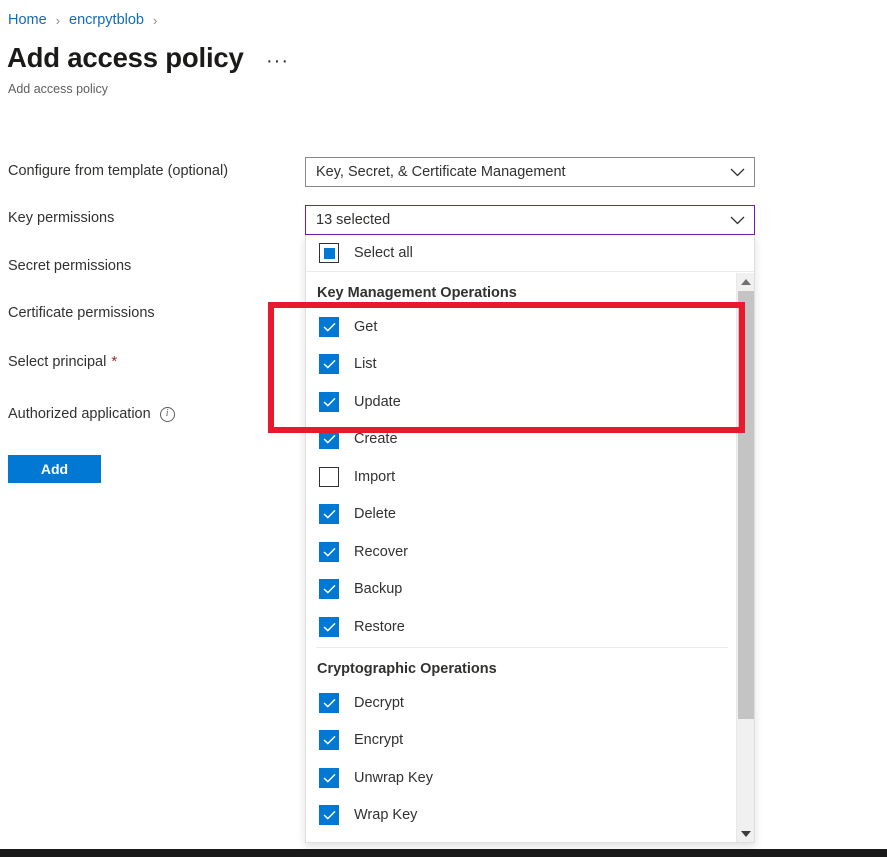  What do you see at coordinates (521, 439) in the screenshot?
I see `option-row-create: Create` at bounding box center [521, 439].